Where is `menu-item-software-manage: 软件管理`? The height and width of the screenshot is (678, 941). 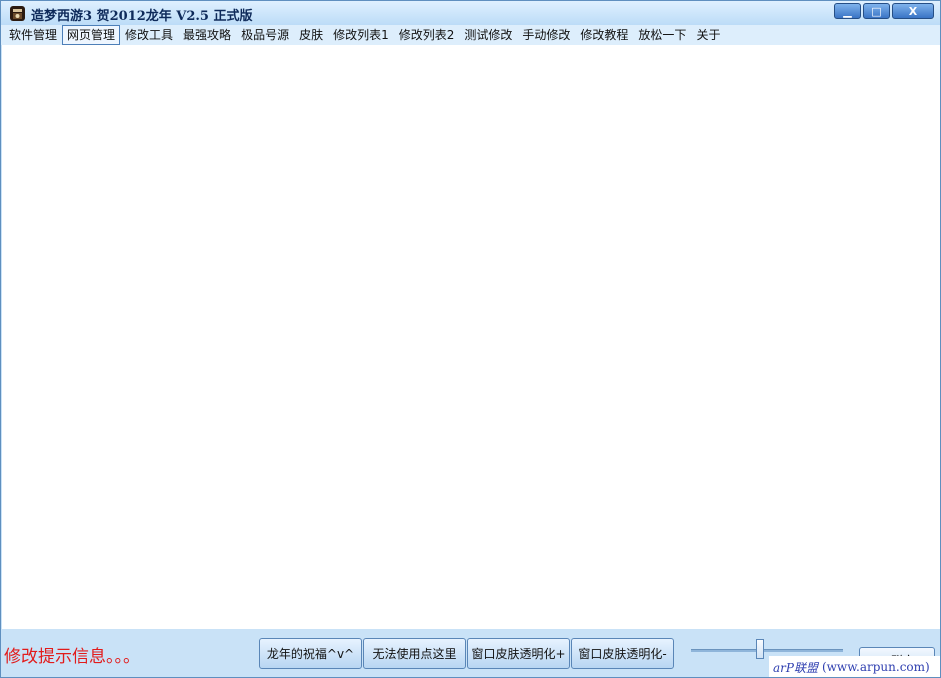
menu-item-software-manage: 软件管理 is located at coordinates (33, 35).